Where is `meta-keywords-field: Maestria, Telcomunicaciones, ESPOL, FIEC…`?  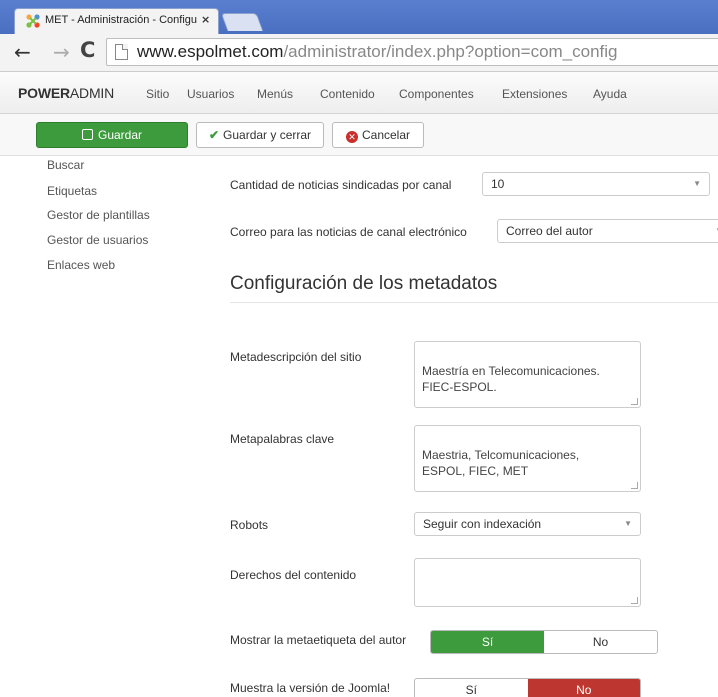 meta-keywords-field: Maestria, Telcomunicaciones, ESPOL, FIEC… is located at coordinates (527, 458).